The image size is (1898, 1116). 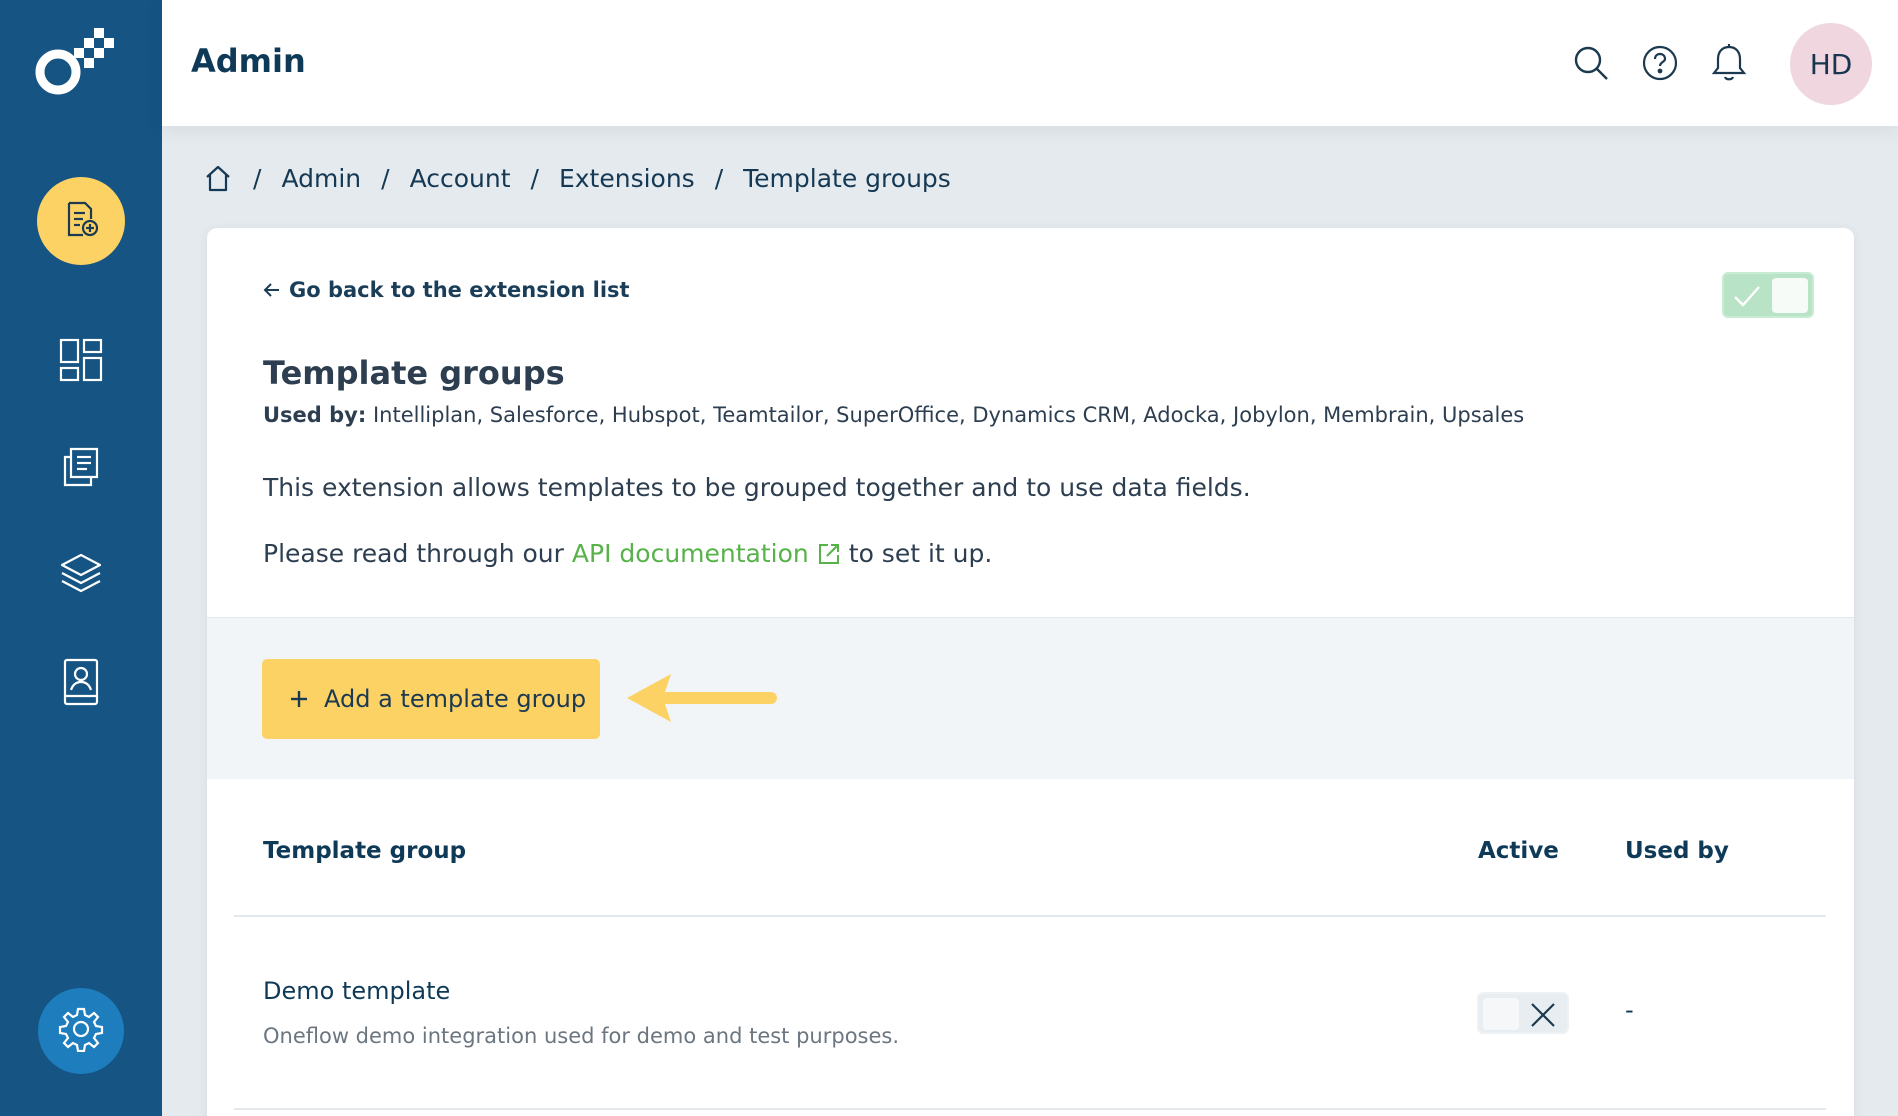 I want to click on back-to-extensions-link: Go back to the extension list, so click(x=446, y=290).